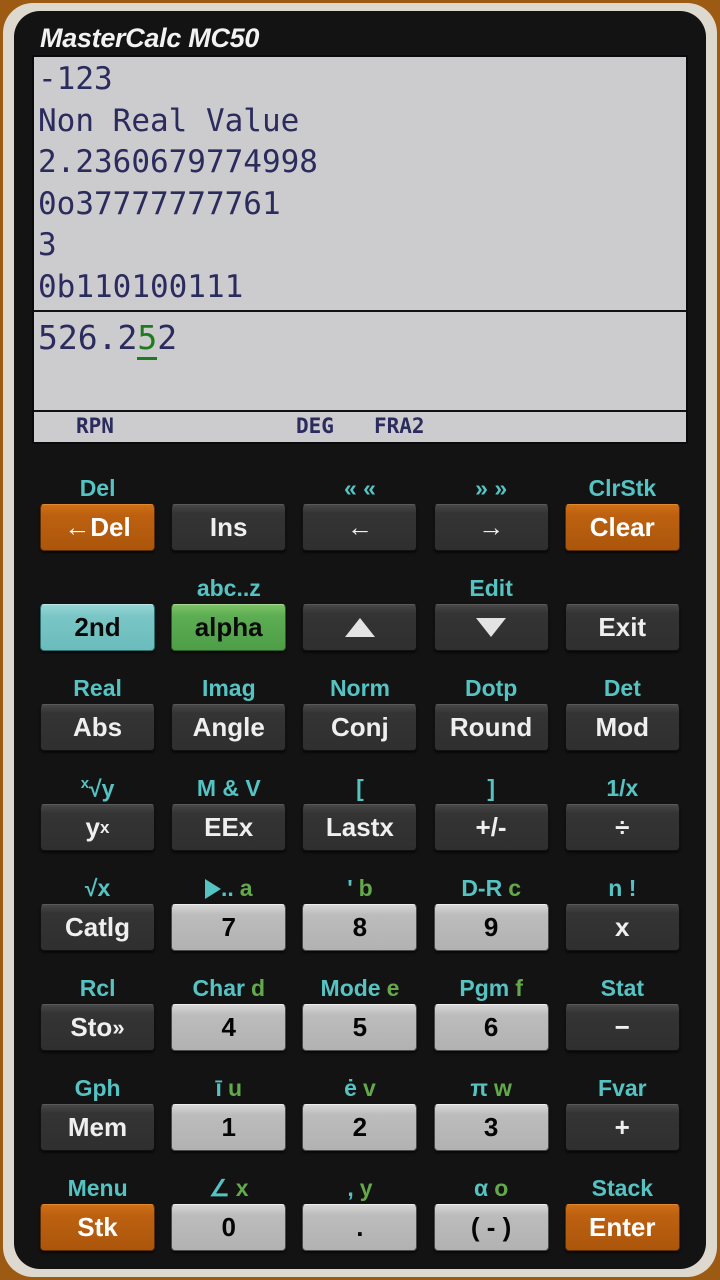 This screenshot has height=1280, width=720. I want to click on secondary-label-dotp: Dotp, so click(491, 687).